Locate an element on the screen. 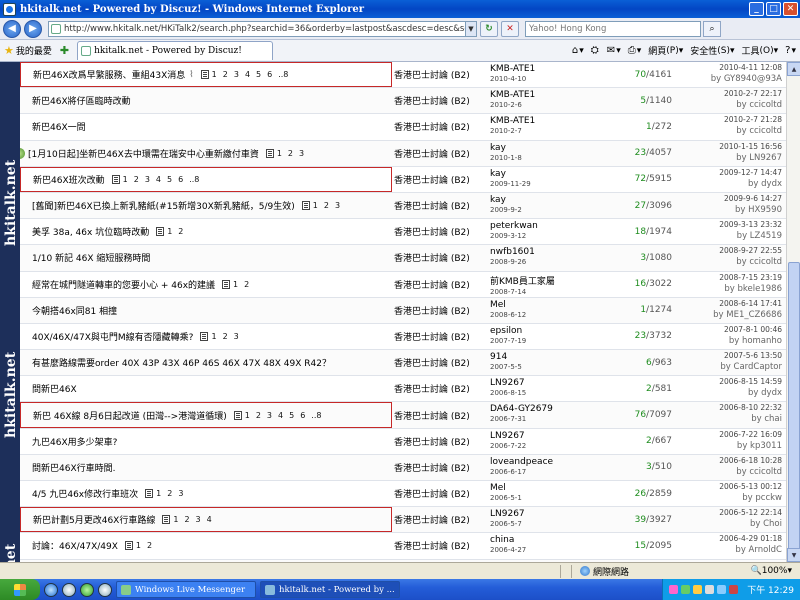 This screenshot has height=600, width=800. last-post-date: 2008-6-14 17:41 is located at coordinates (747, 303).